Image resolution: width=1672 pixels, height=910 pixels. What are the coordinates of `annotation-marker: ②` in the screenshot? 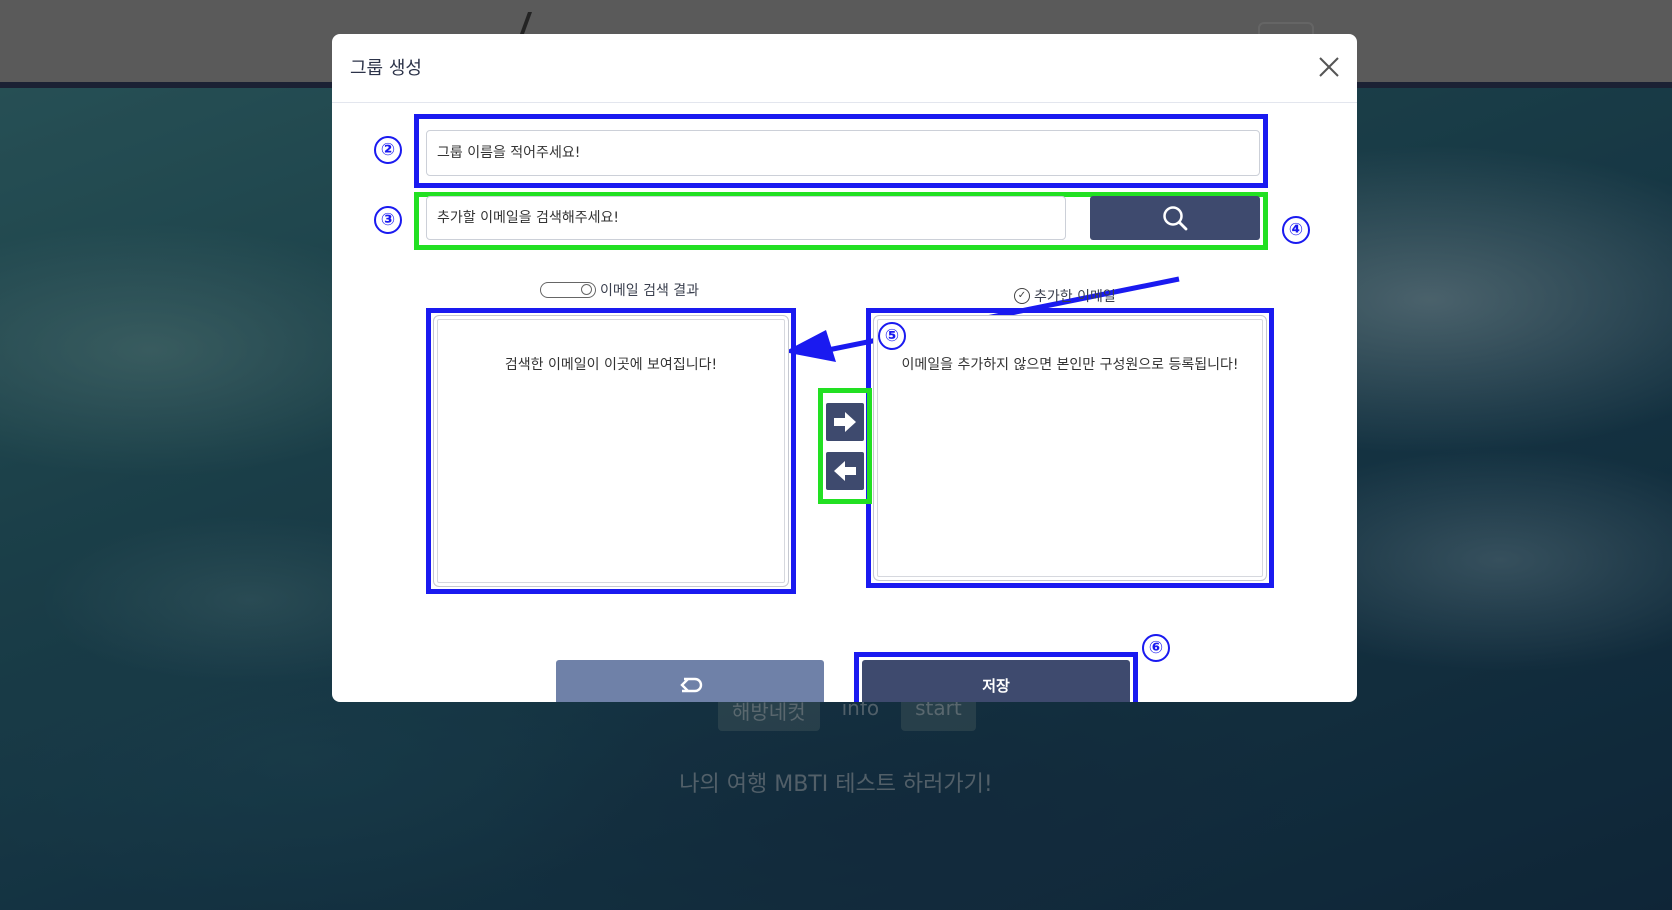 It's located at (388, 150).